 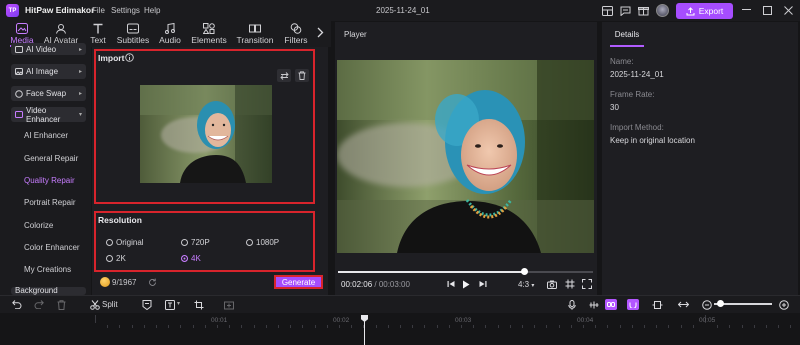 I want to click on next-frame-icon, so click(x=483, y=284).